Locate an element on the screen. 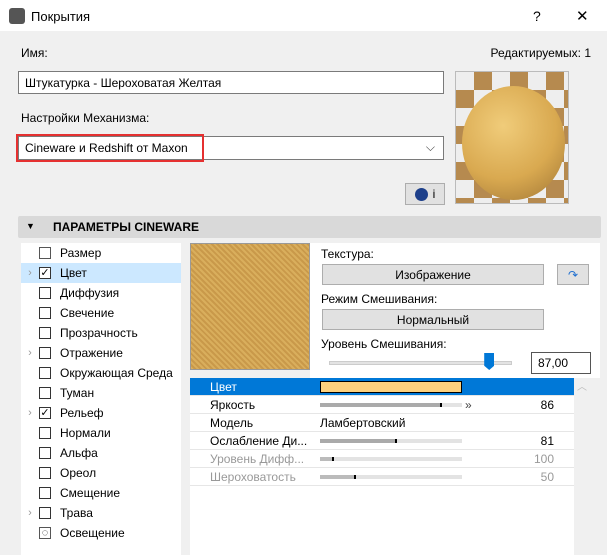 This screenshot has width=607, height=555. scroll-up-icon: ︿ is located at coordinates (582, 385).